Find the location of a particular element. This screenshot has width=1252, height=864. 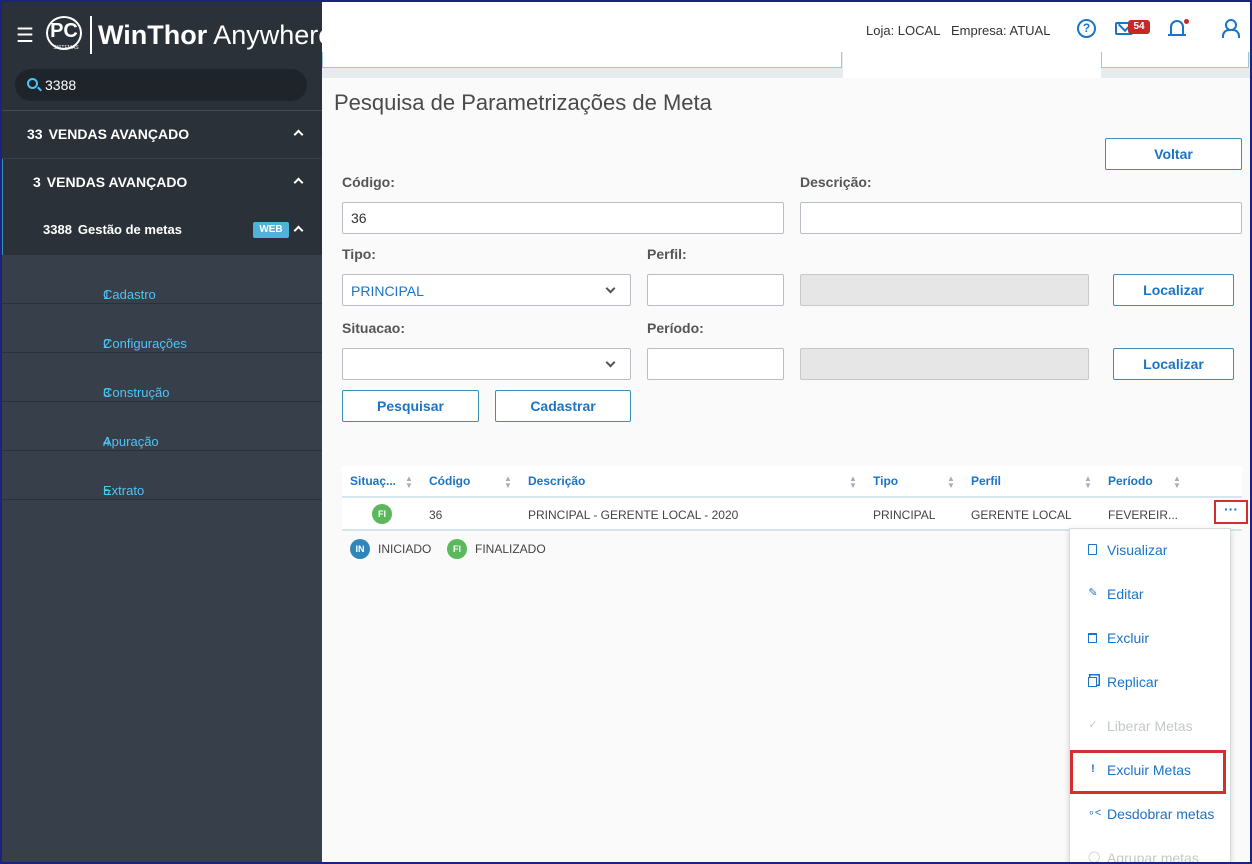

logo-divider is located at coordinates (91, 35).